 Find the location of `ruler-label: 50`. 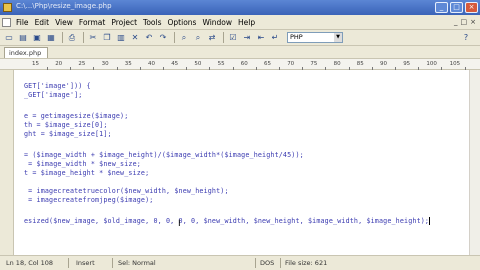

ruler-label: 50 is located at coordinates (198, 64).